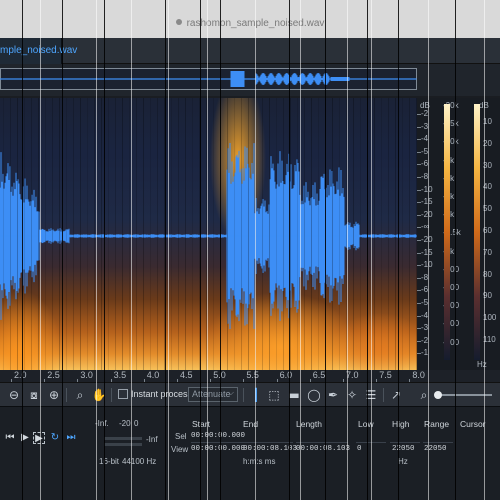  I want to click on play-selection-icon: ▶, so click(39, 438).